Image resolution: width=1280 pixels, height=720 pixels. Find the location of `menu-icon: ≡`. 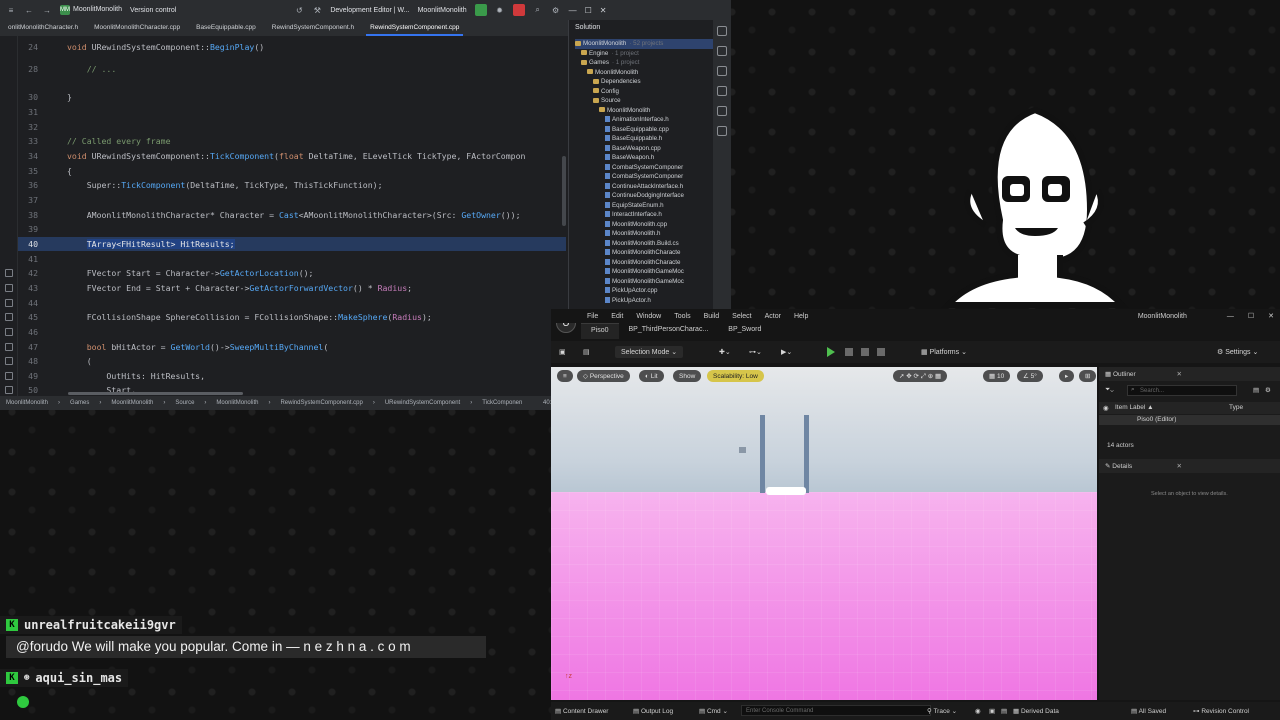

menu-icon: ≡ is located at coordinates (11, 10).